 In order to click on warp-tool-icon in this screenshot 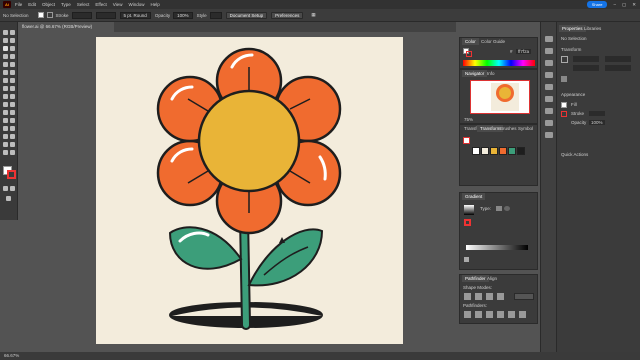, I will do `click(12, 96)`.